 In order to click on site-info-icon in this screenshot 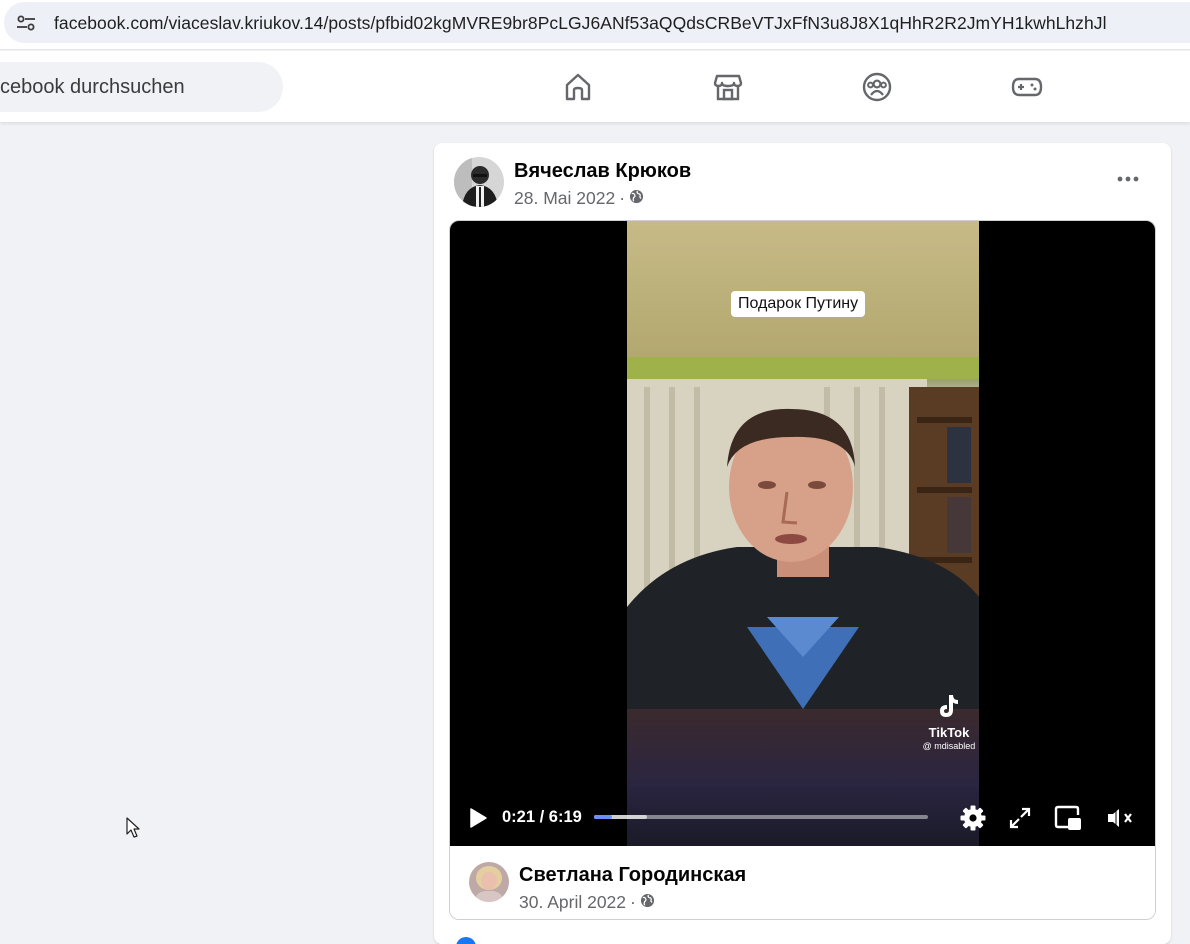, I will do `click(26, 23)`.